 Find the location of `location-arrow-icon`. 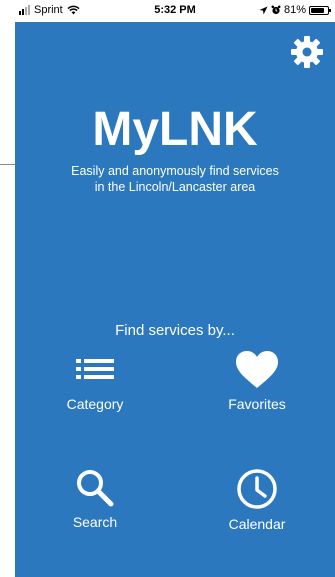

location-arrow-icon is located at coordinates (263, 10).